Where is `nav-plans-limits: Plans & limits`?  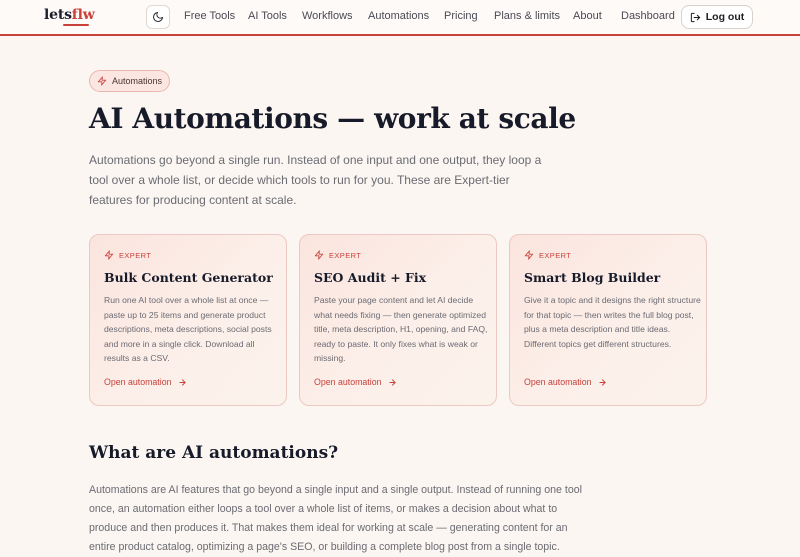 nav-plans-limits: Plans & limits is located at coordinates (527, 16).